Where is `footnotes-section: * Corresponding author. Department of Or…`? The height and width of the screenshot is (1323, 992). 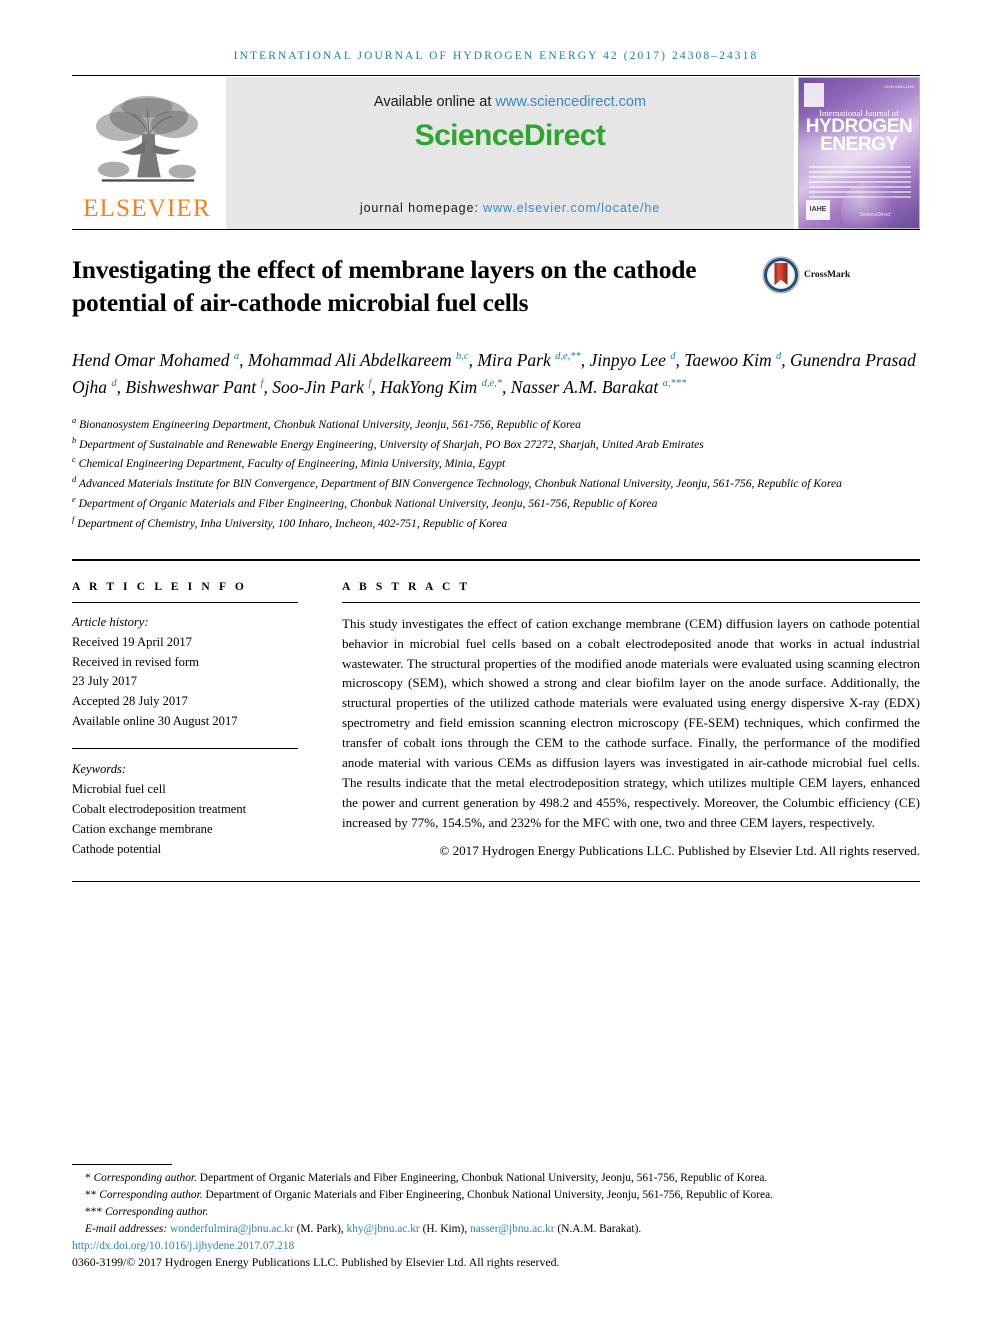
footnotes-section: * Corresponding author. Department of Or… is located at coordinates (496, 1216).